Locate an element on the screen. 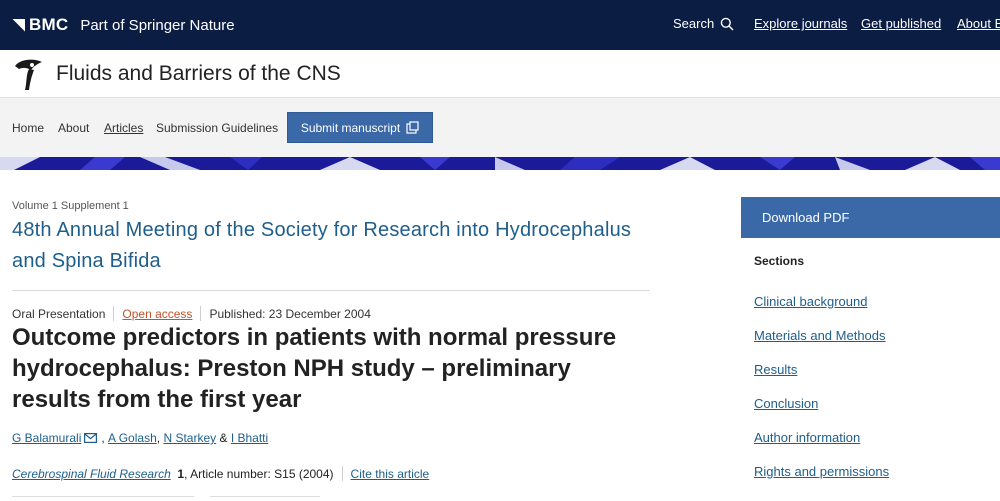 This screenshot has height=501, width=1000. author-ampersand: & is located at coordinates (223, 438).